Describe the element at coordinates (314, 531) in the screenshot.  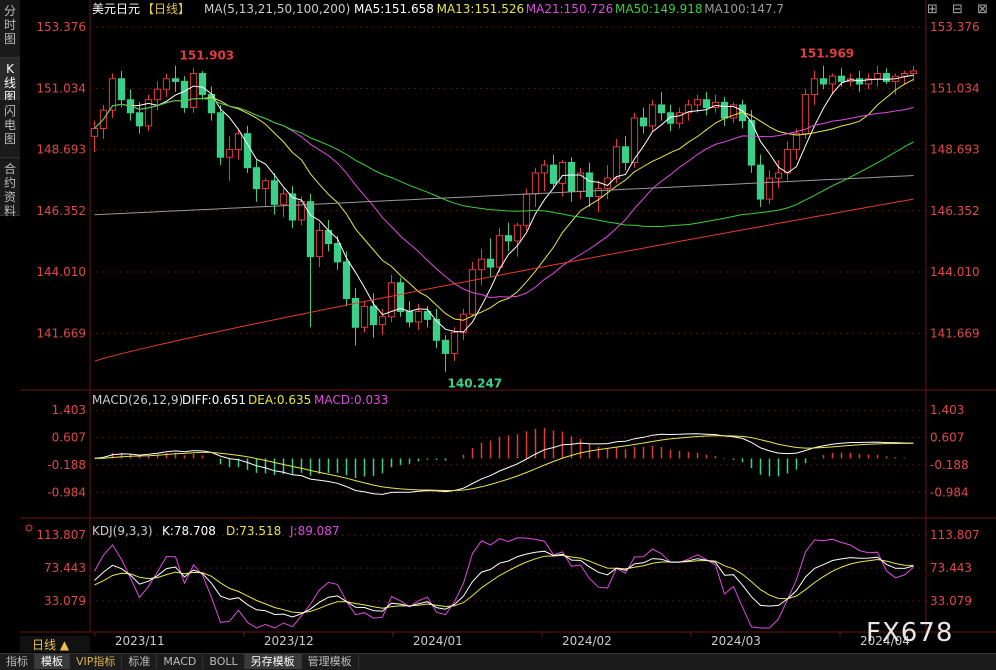
I see `kdj-j-label: J:89.087` at that location.